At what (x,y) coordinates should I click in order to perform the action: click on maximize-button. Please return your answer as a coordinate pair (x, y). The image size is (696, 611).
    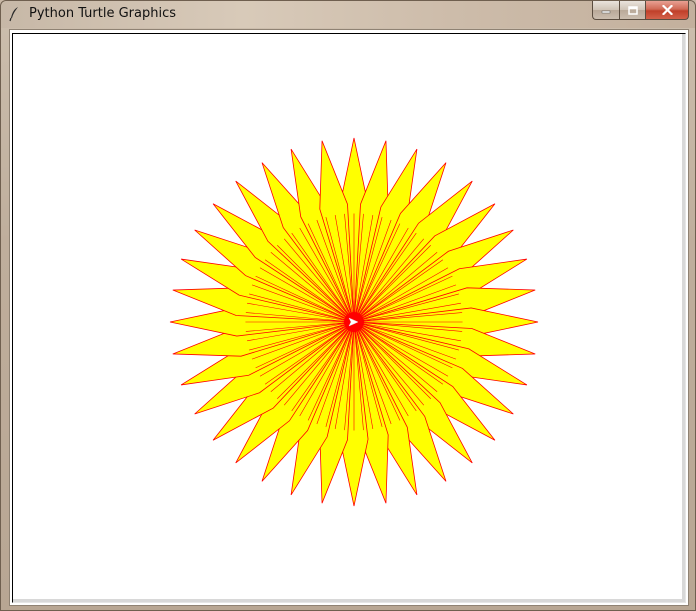
    Looking at the image, I should click on (632, 10).